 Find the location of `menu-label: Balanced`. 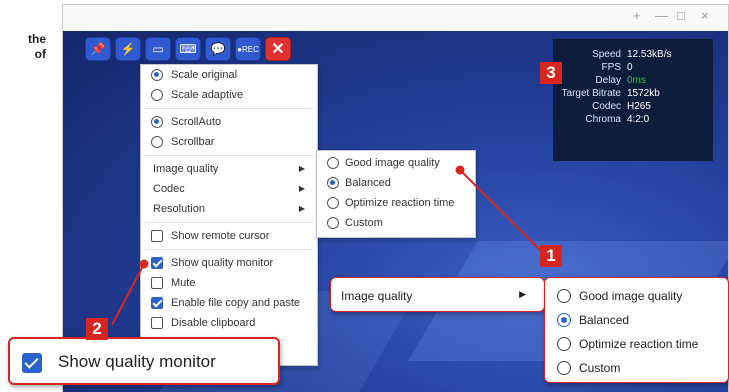

menu-label: Balanced is located at coordinates (604, 320).